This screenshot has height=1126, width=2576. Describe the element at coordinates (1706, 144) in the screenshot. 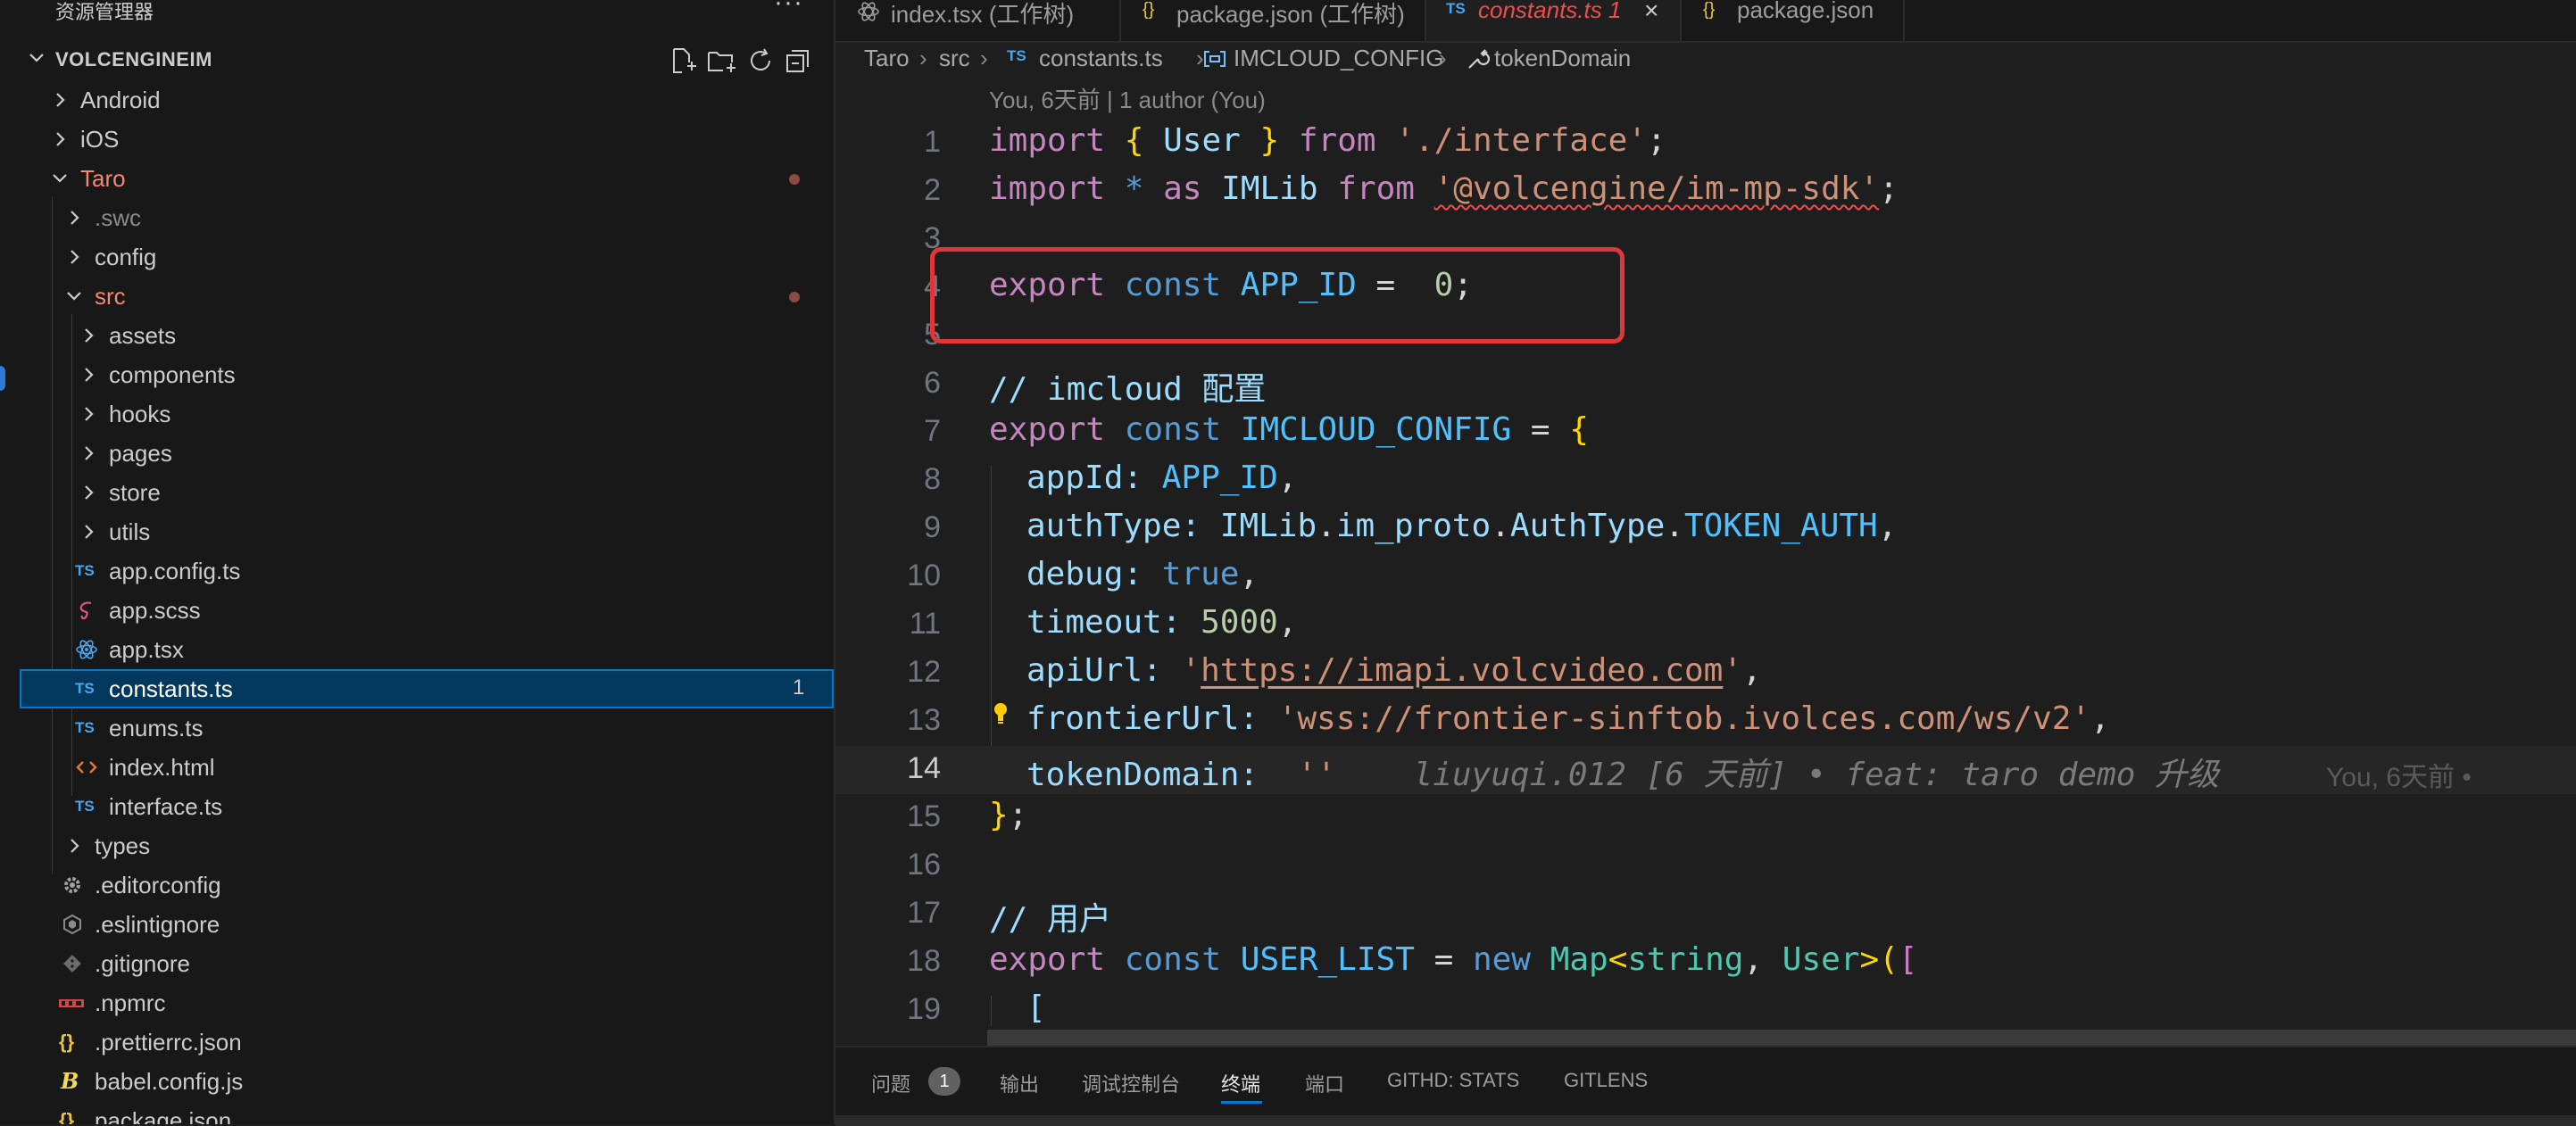

I see `code-line: 1 import { User } from './interface';` at that location.